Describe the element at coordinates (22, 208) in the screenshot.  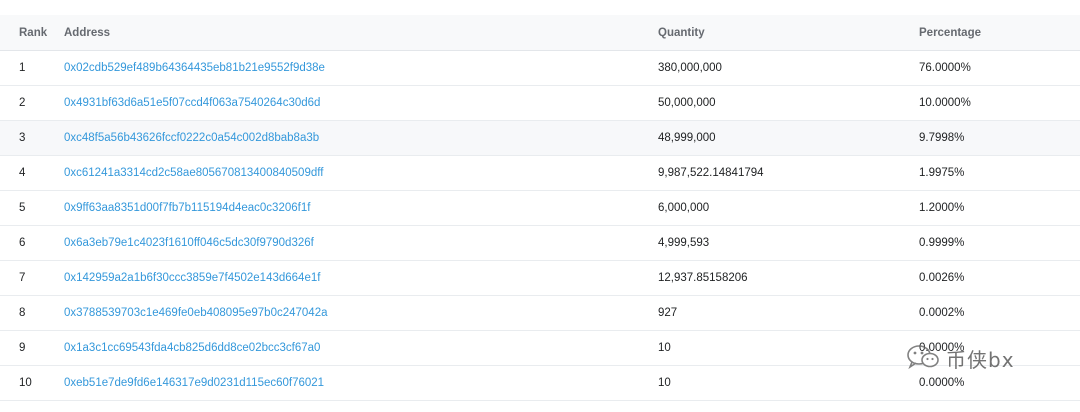
I see `rank-cell: 5` at that location.